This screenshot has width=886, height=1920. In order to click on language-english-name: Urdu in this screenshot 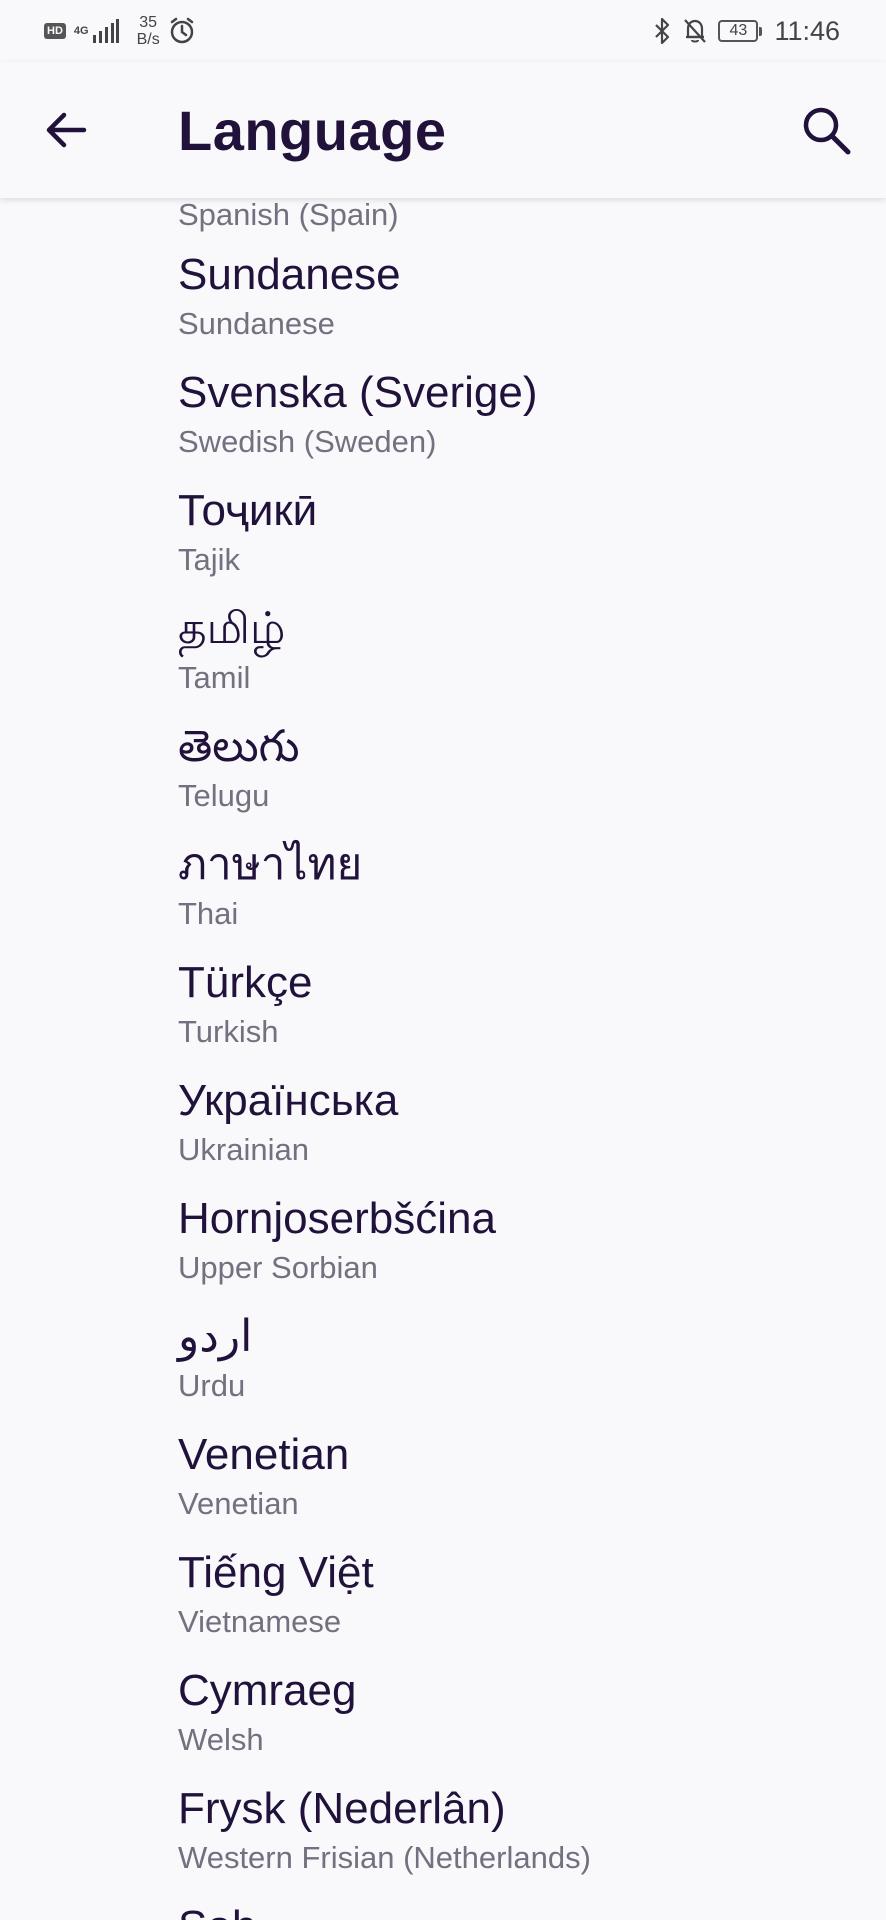, I will do `click(212, 1385)`.